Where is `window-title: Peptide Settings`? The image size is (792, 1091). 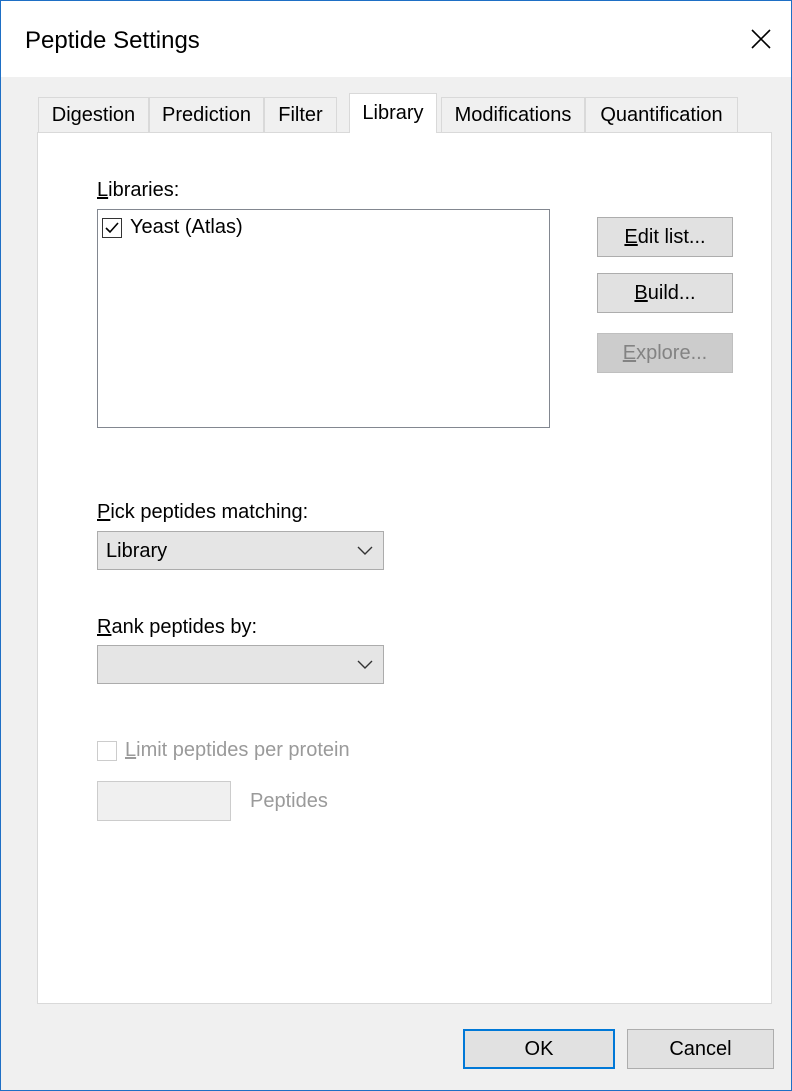 window-title: Peptide Settings is located at coordinates (112, 40).